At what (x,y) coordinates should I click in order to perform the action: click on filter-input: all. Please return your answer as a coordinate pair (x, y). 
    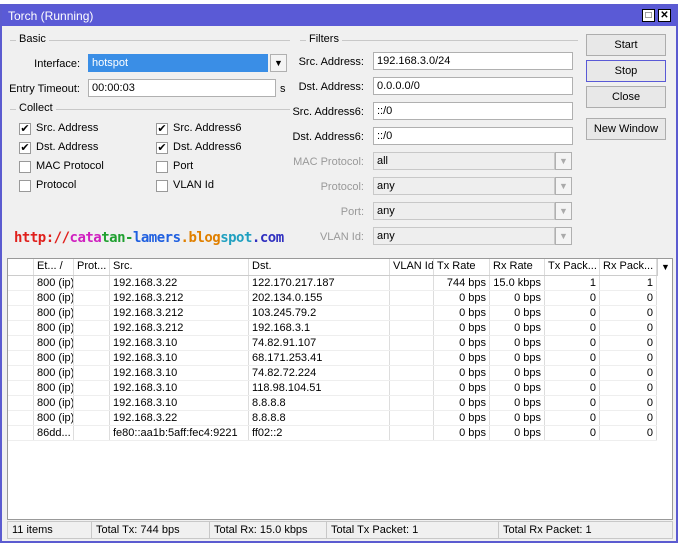
    Looking at the image, I should click on (464, 161).